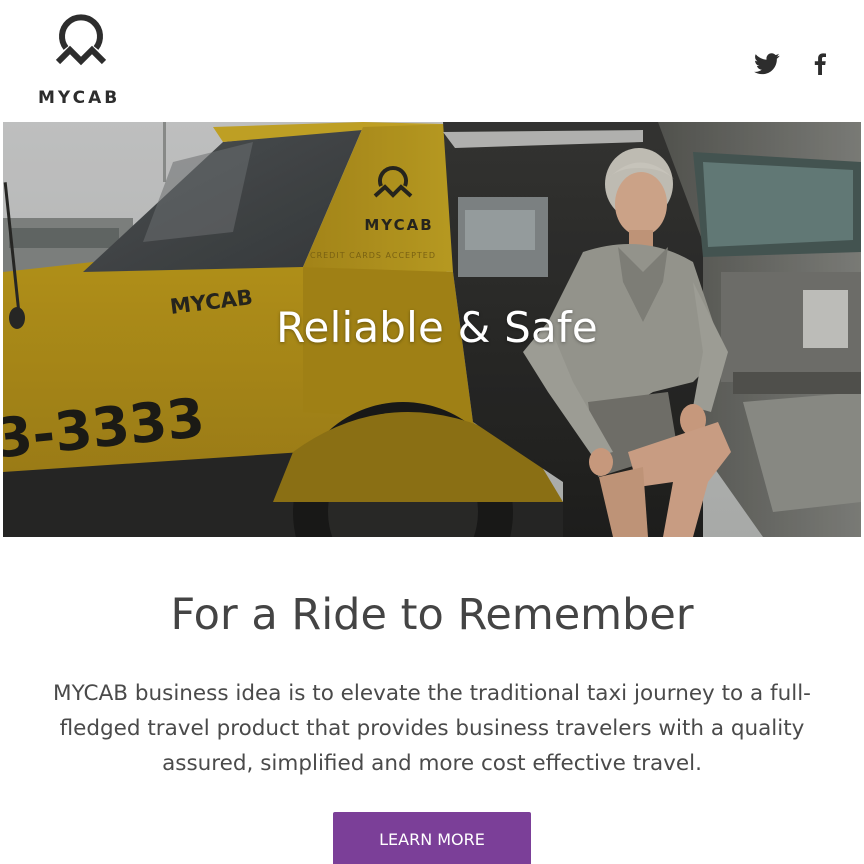 The width and height of the screenshot is (864, 864). Describe the element at coordinates (820, 64) in the screenshot. I see `facebook-icon` at that location.